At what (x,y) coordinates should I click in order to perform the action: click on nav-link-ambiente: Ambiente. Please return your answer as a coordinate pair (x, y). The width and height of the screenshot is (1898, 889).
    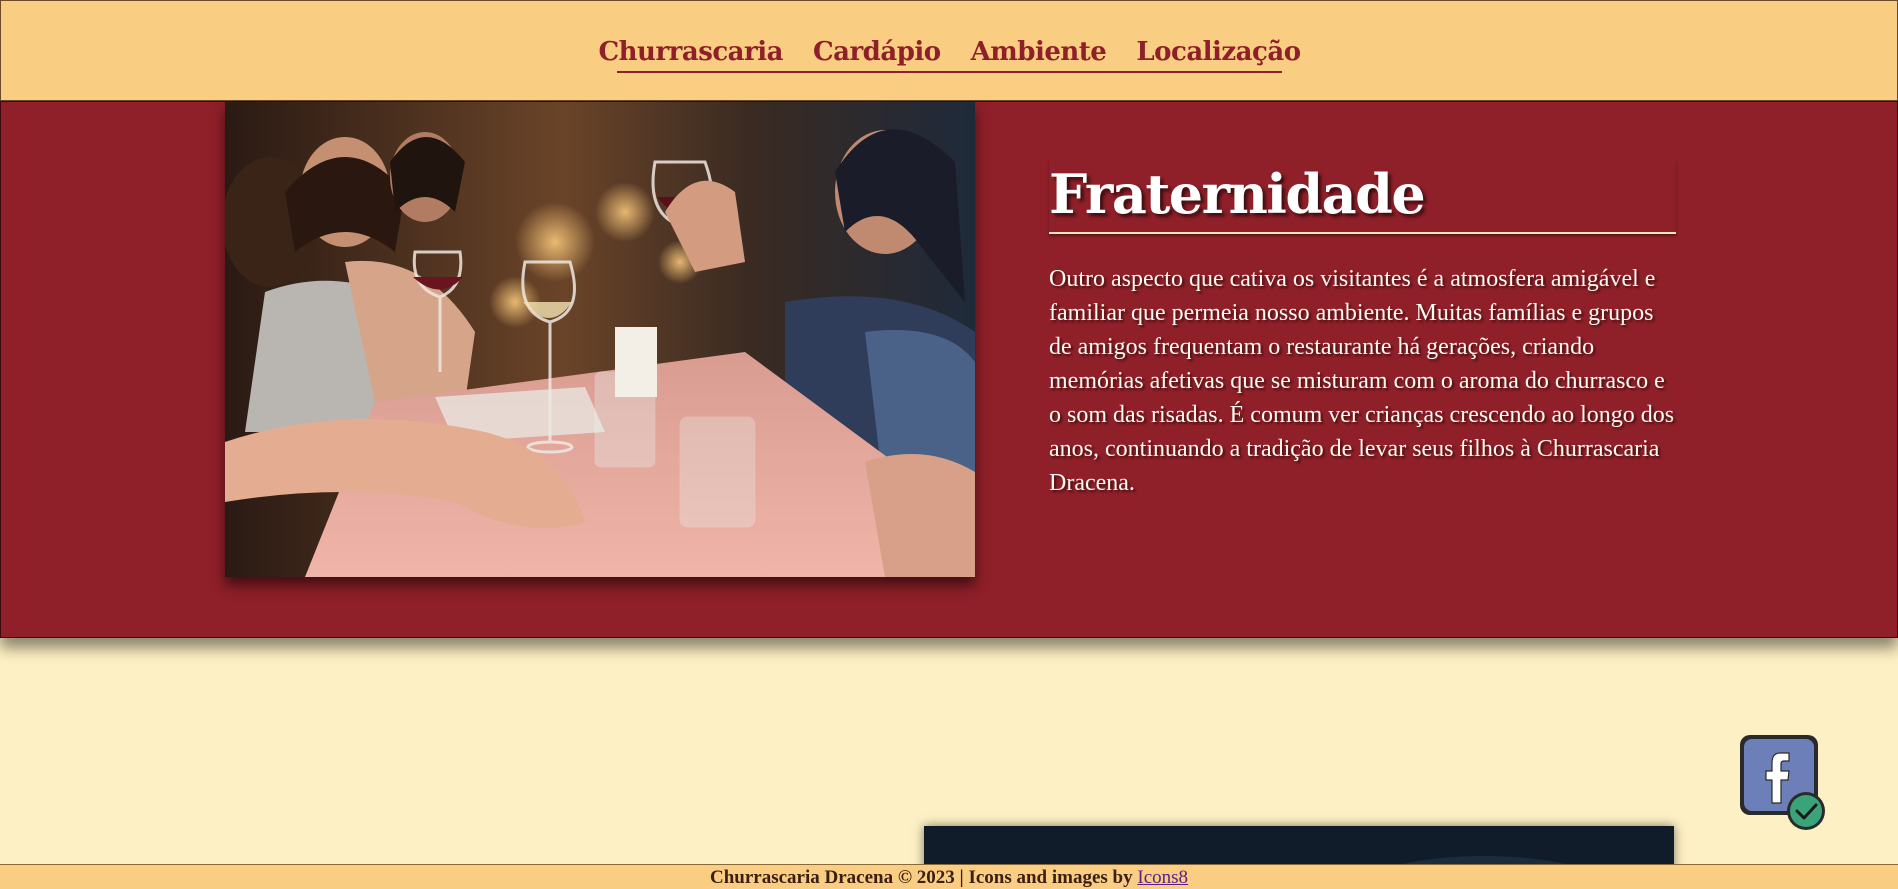
    Looking at the image, I should click on (1039, 52).